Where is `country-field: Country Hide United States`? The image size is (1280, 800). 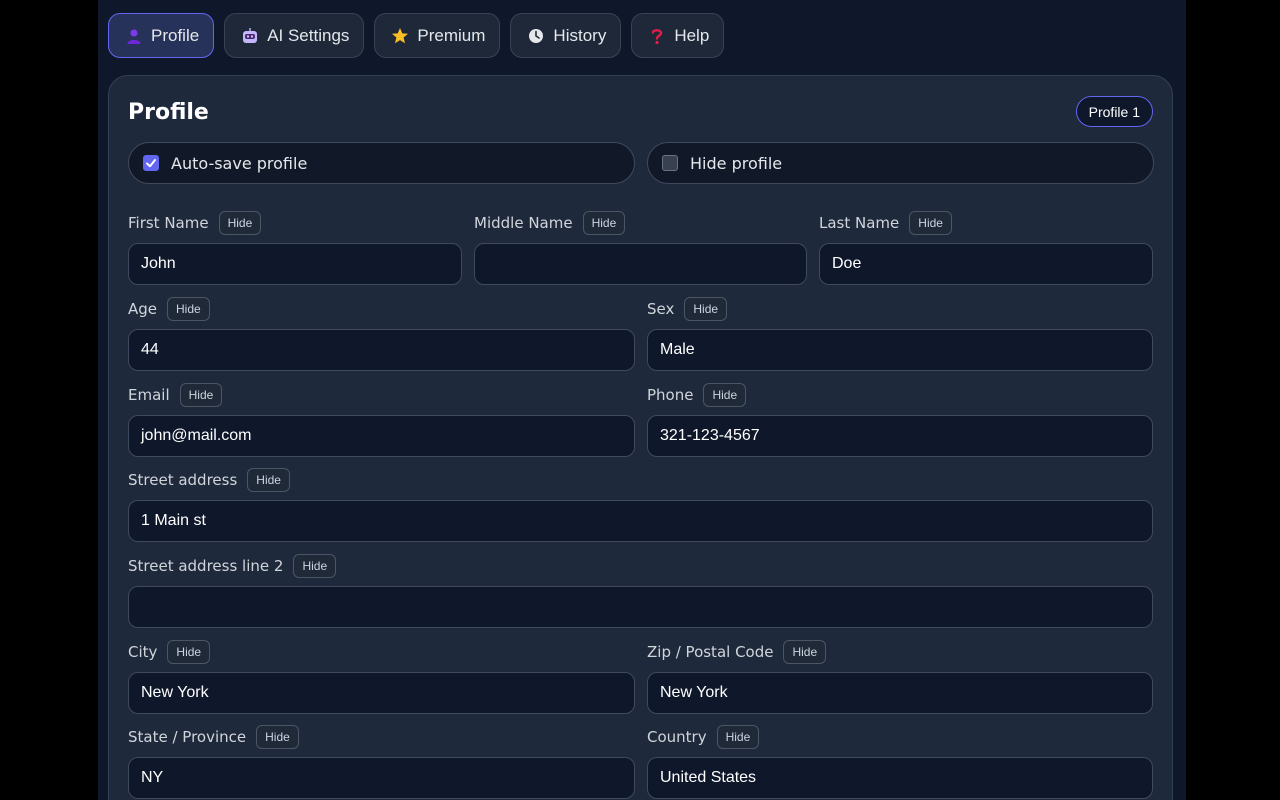
country-field: Country Hide United States is located at coordinates (900, 761).